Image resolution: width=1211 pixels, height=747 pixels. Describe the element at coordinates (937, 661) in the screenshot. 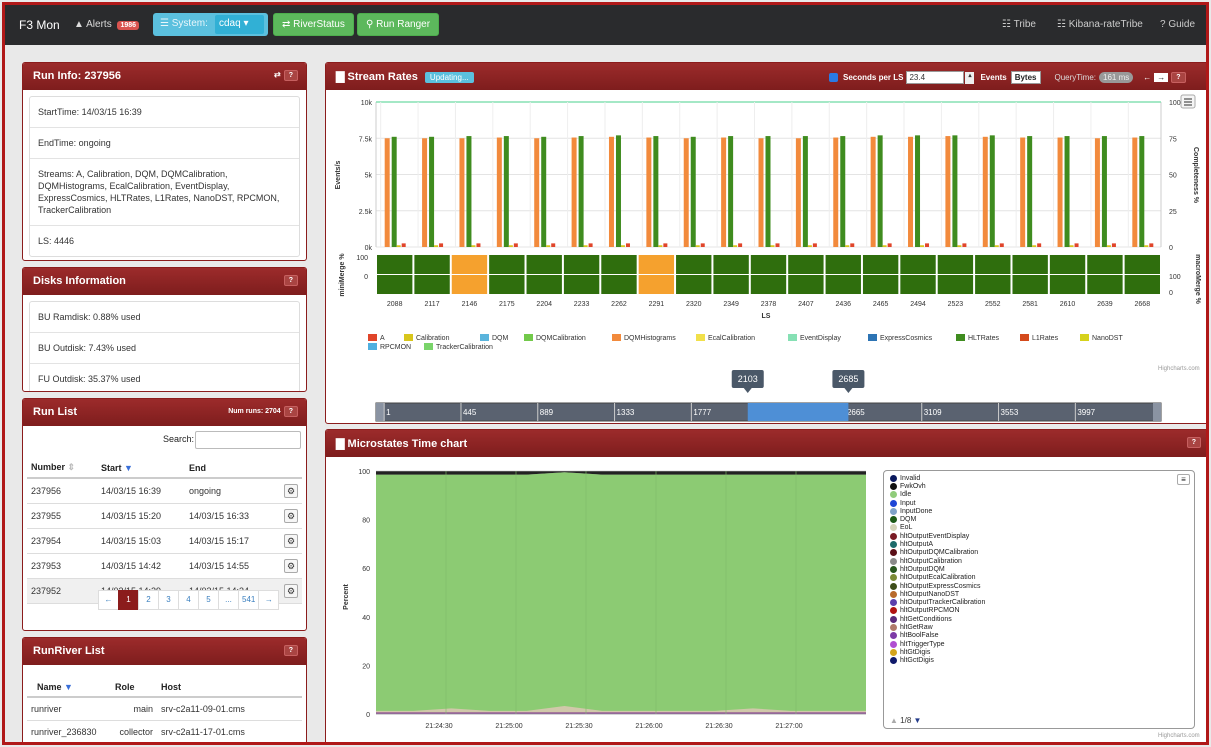

I see `legend-item: hltGctDigis` at that location.